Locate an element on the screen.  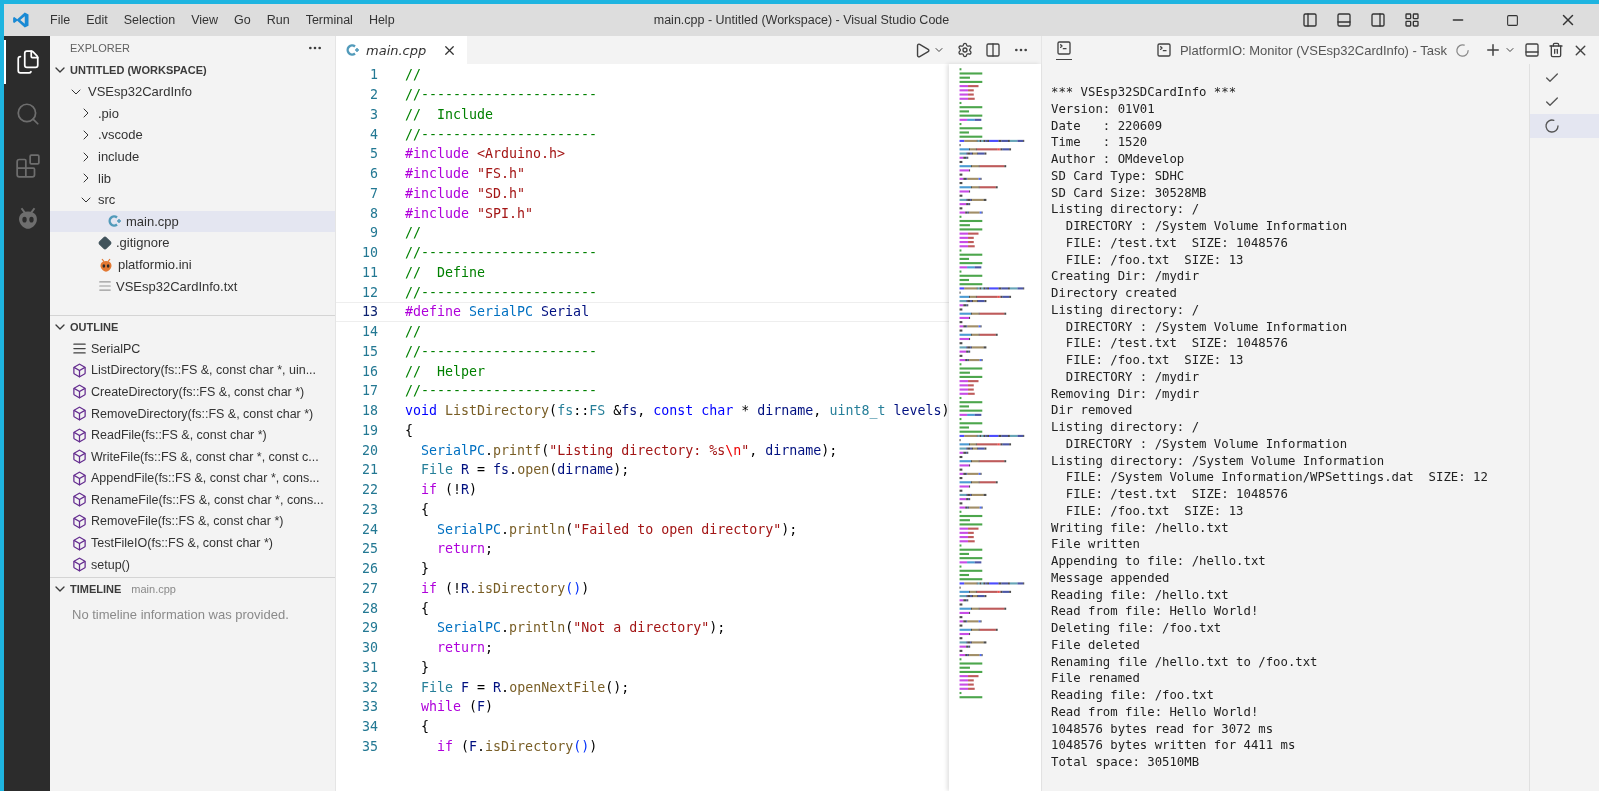
maximize-icon is located at coordinates (1512, 20).